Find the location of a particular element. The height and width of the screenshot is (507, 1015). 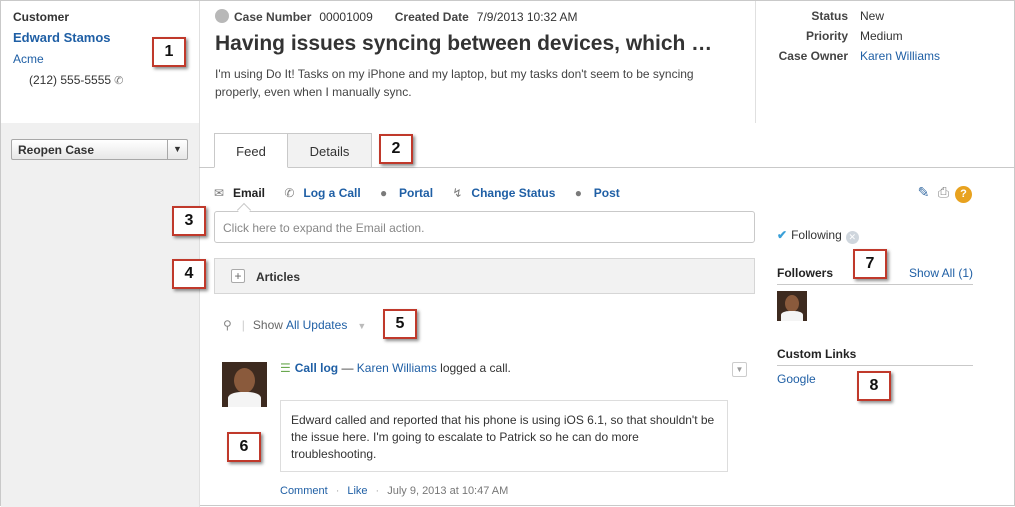

comment-link: Comment is located at coordinates (304, 491).